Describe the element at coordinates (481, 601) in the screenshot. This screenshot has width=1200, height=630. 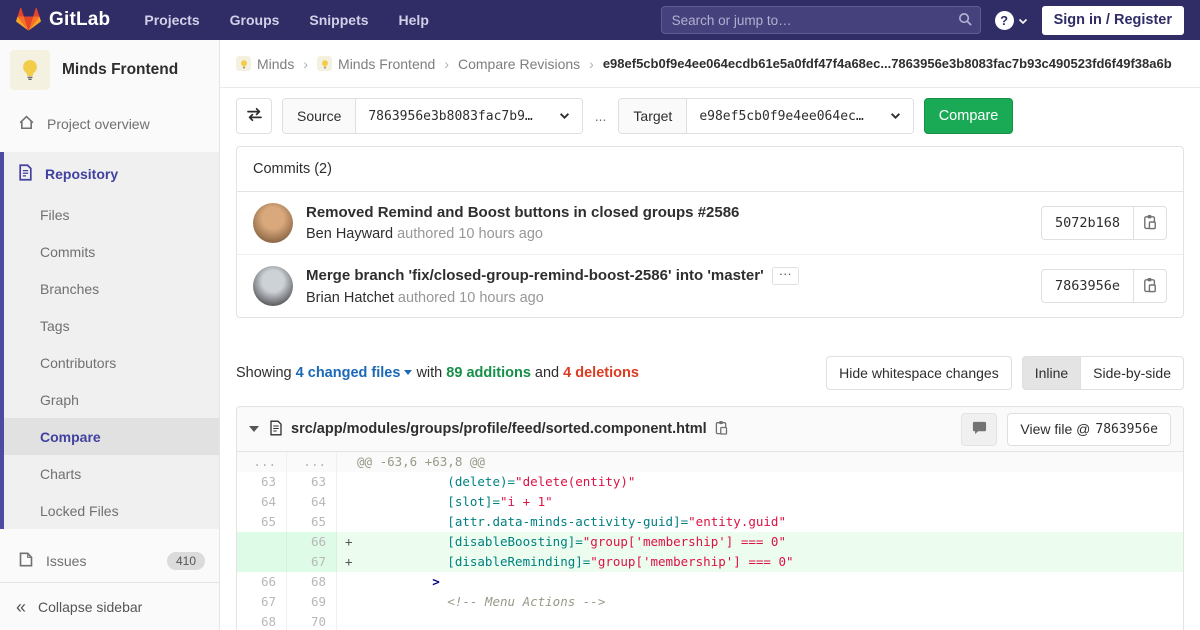
I see `code-segment-cmt: <!-- Menu Actions -->` at that location.